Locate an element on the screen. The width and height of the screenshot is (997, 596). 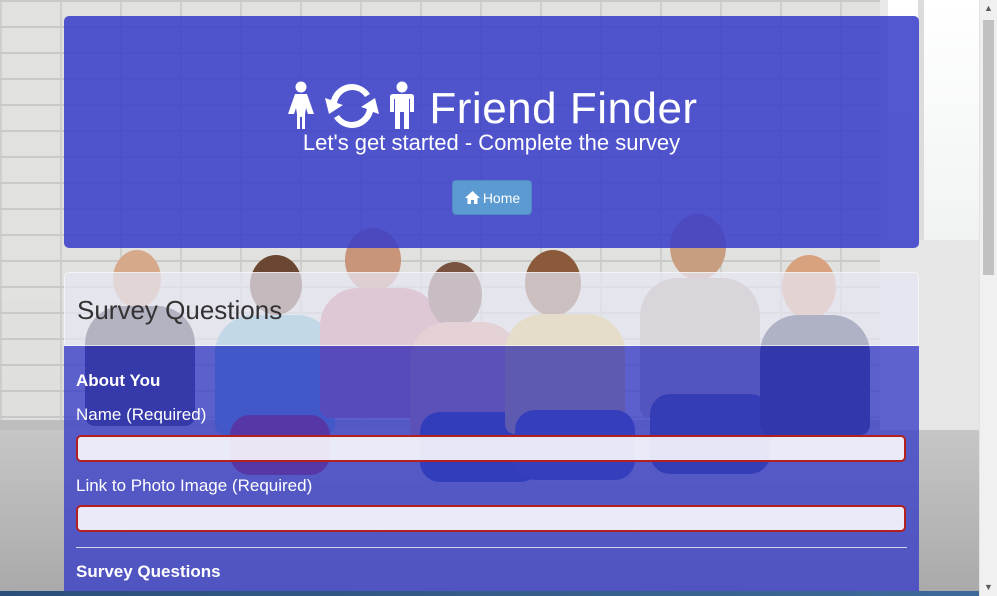
section-divider is located at coordinates (491, 547).